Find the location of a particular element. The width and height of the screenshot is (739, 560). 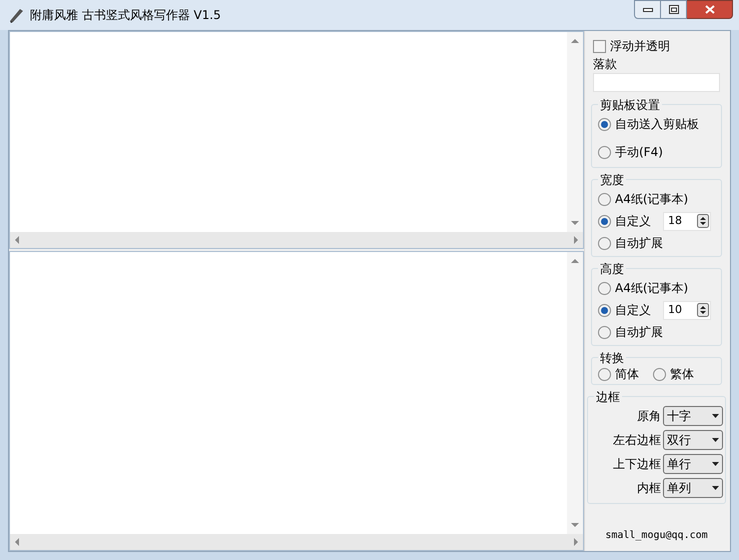

email-text: small_mogu@qq.com is located at coordinates (656, 536).